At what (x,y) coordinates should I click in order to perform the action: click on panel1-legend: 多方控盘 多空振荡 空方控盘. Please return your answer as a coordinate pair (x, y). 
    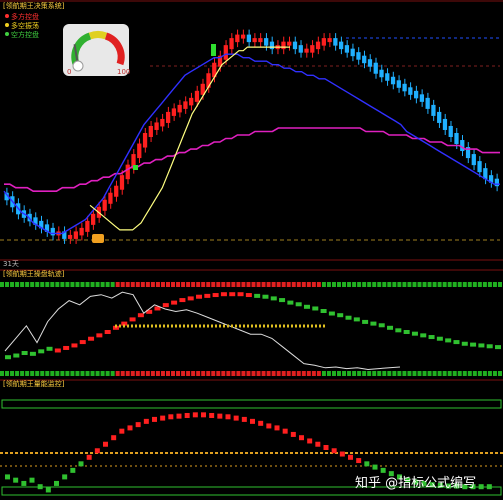
    Looking at the image, I should click on (22, 25).